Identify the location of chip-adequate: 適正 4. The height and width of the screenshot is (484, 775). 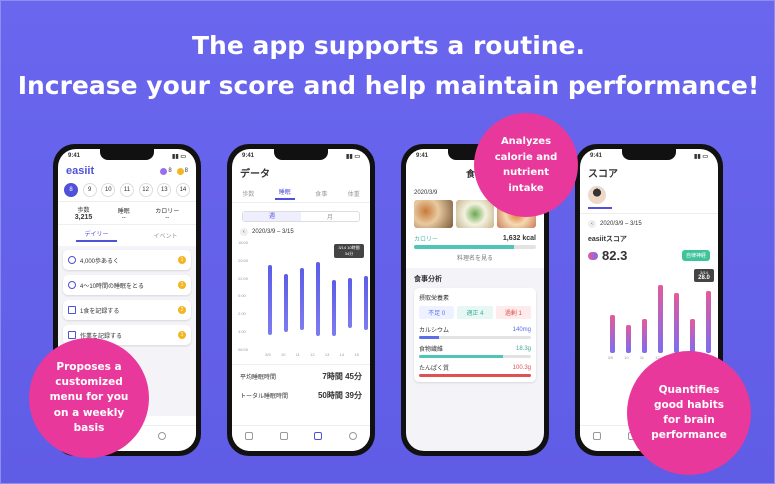
(475, 312).